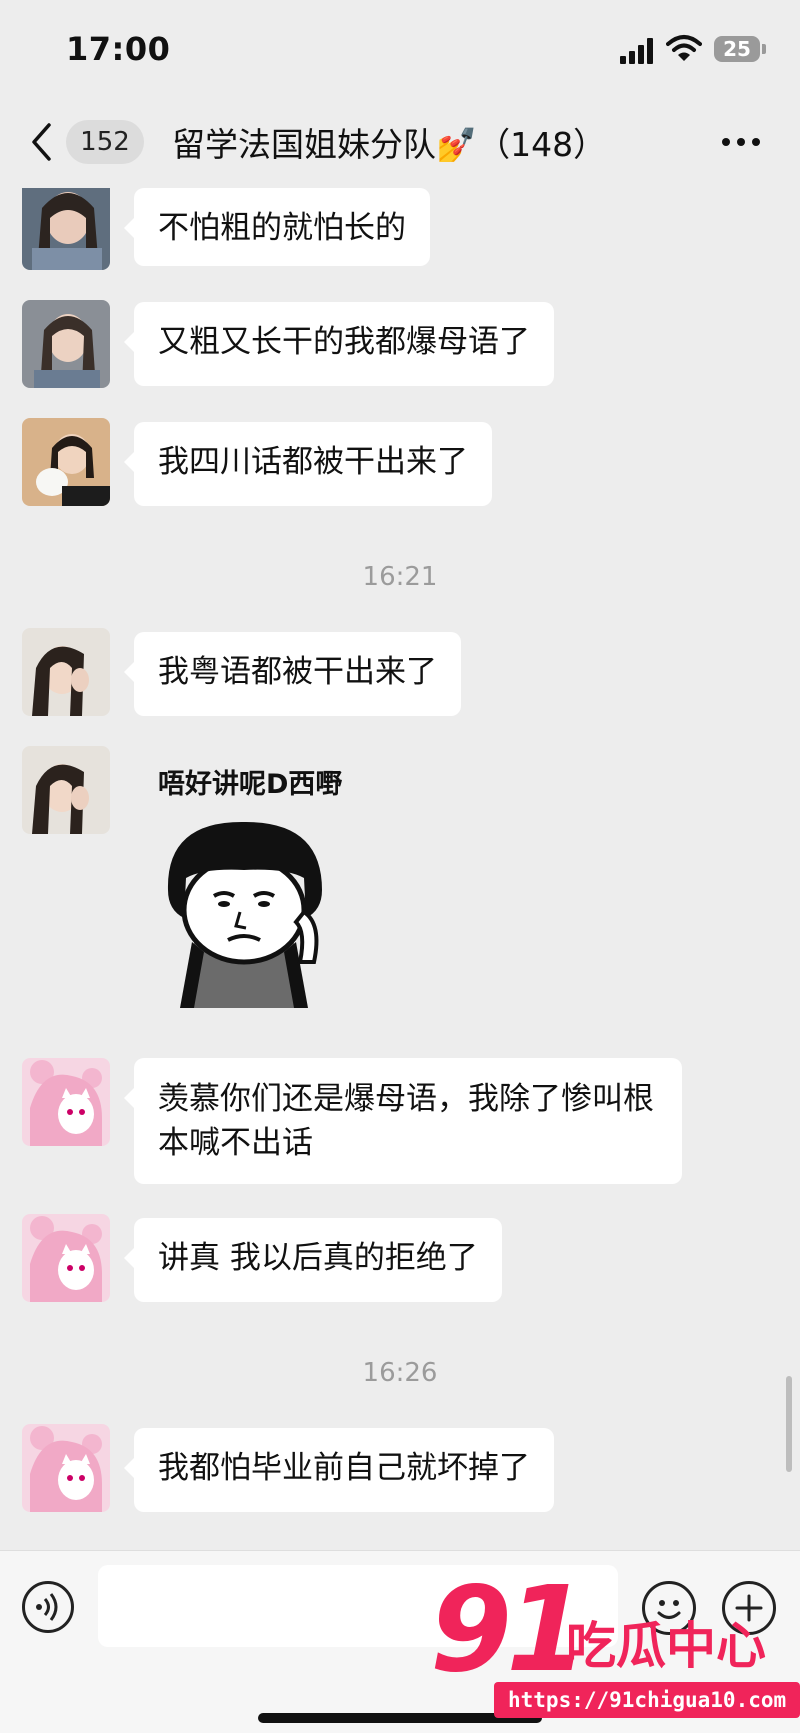  I want to click on chat-title: 留学法国姐妹分队💅（148）, so click(389, 144).